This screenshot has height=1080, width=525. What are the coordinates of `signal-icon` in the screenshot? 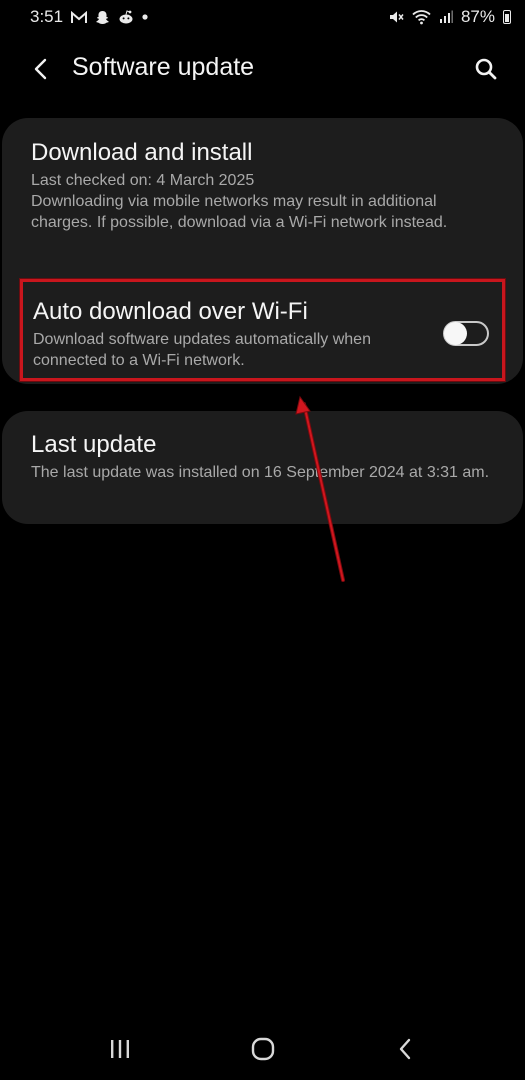 It's located at (446, 17).